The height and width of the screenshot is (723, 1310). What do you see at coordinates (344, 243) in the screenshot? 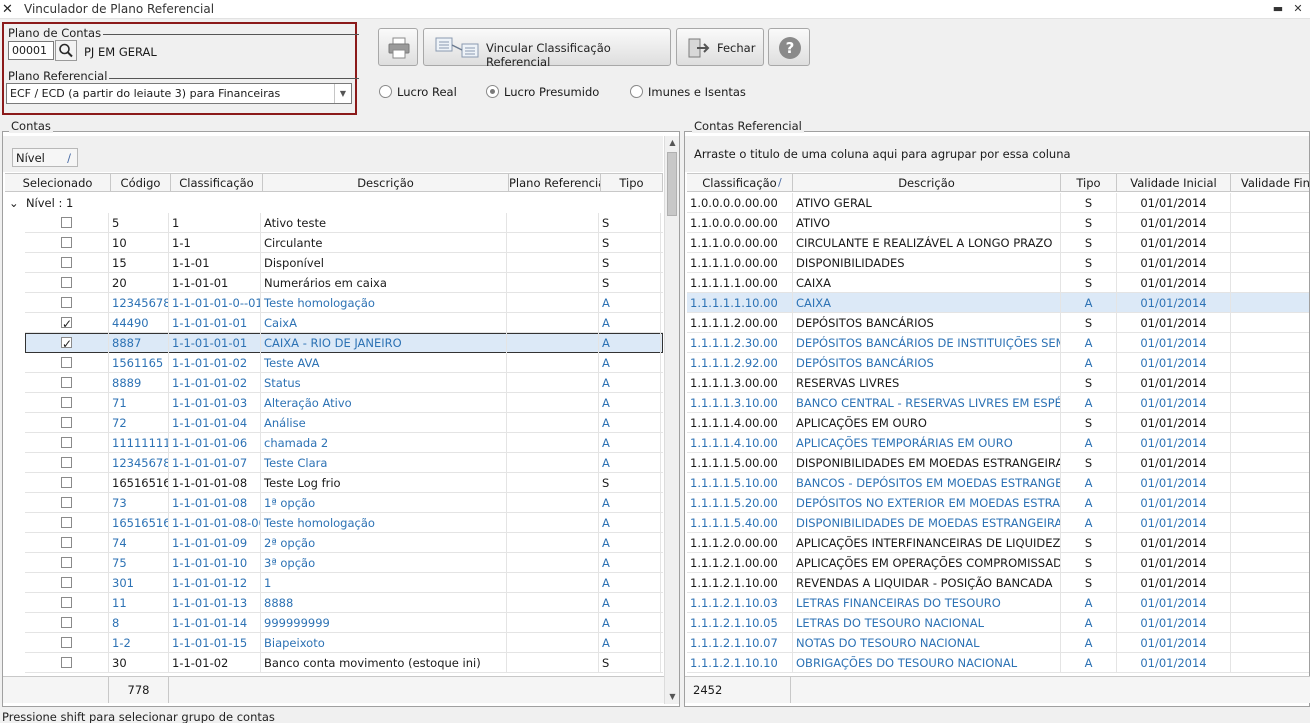
I see `table-row: 10 1-1 Circulante S` at bounding box center [344, 243].